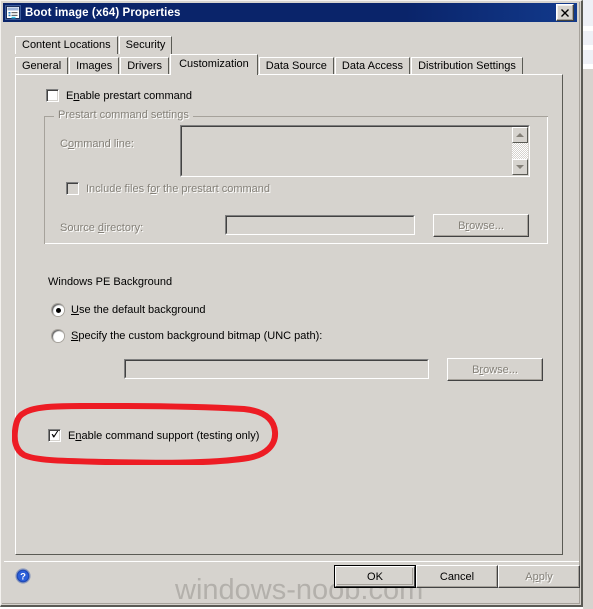 This screenshot has height=609, width=593. What do you see at coordinates (291, 562) in the screenshot?
I see `footer-separator` at bounding box center [291, 562].